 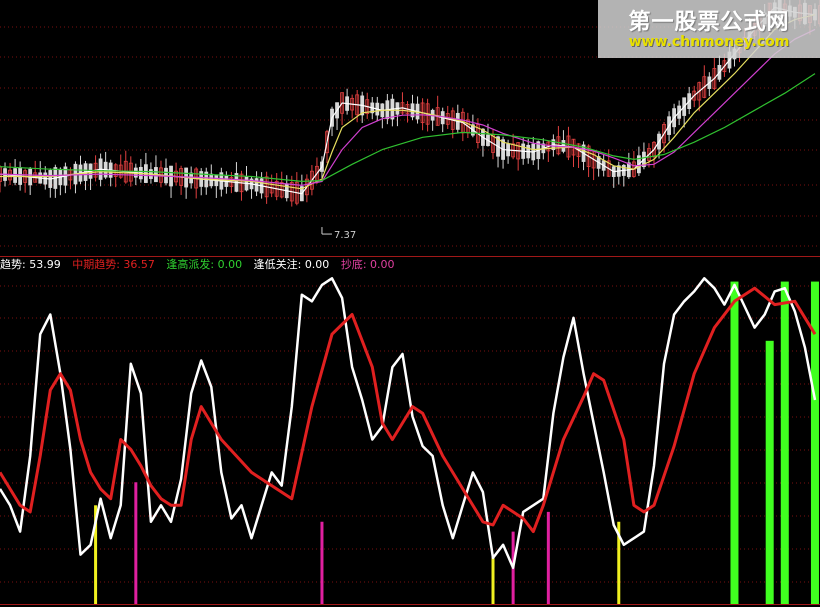 I want to click on legend-item-sell-high: 逢高派发: 0.00, so click(x=204, y=264).